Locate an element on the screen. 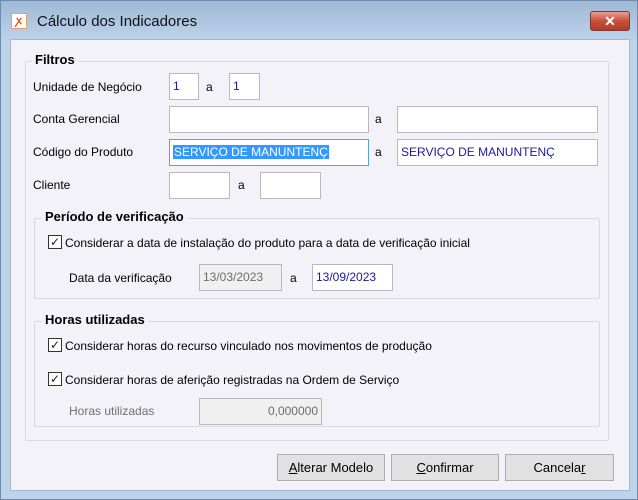 The image size is (638, 500). produto-to-input: SERVIÇO DE MANUNTENÇ is located at coordinates (497, 152).